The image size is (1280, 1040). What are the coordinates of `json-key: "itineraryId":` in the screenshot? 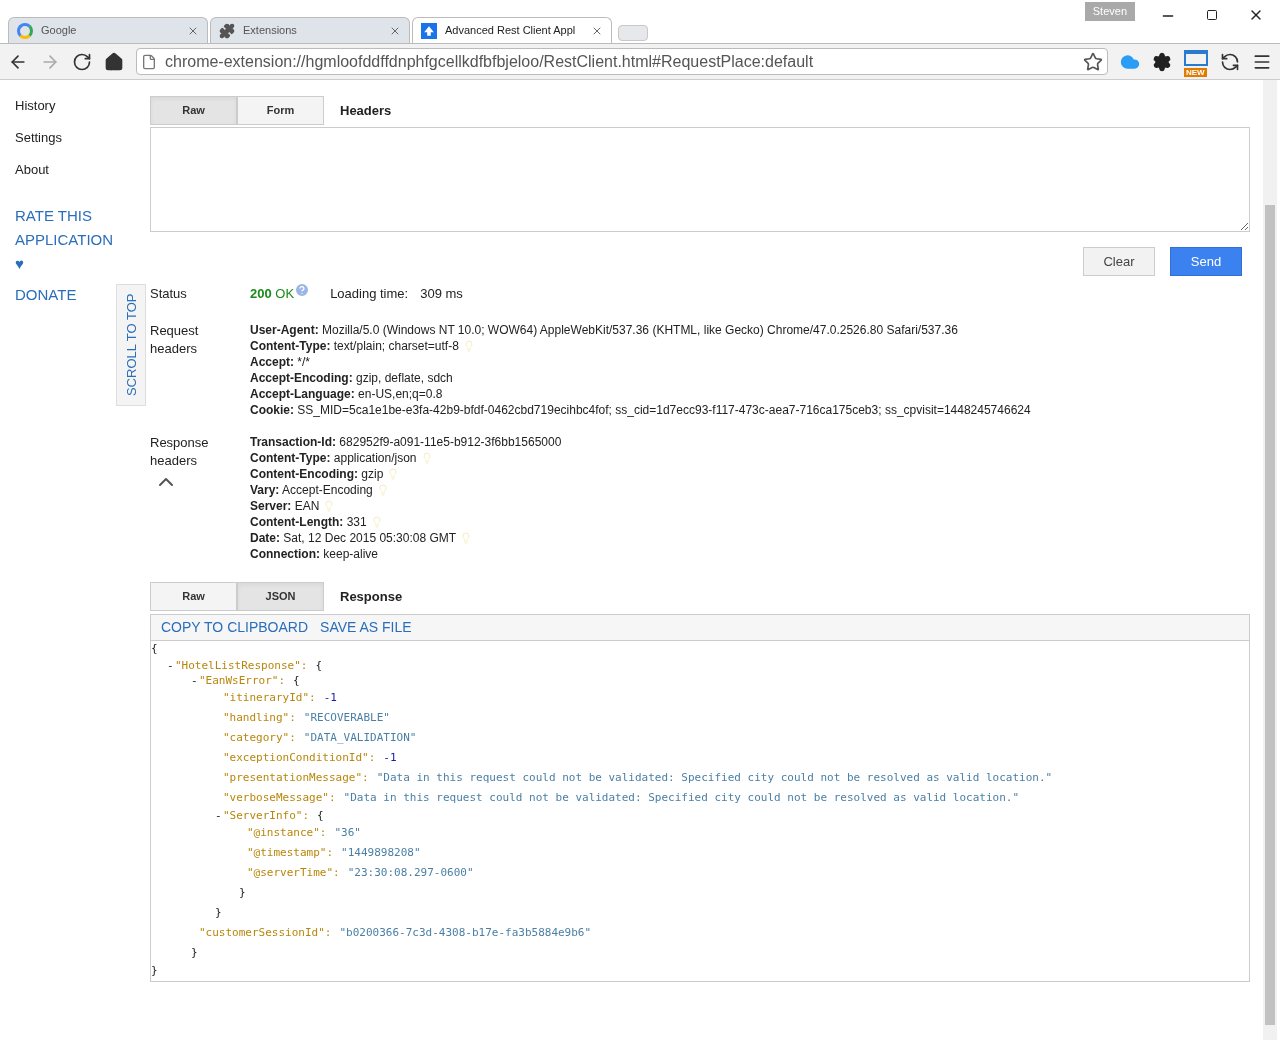 It's located at (269, 697).